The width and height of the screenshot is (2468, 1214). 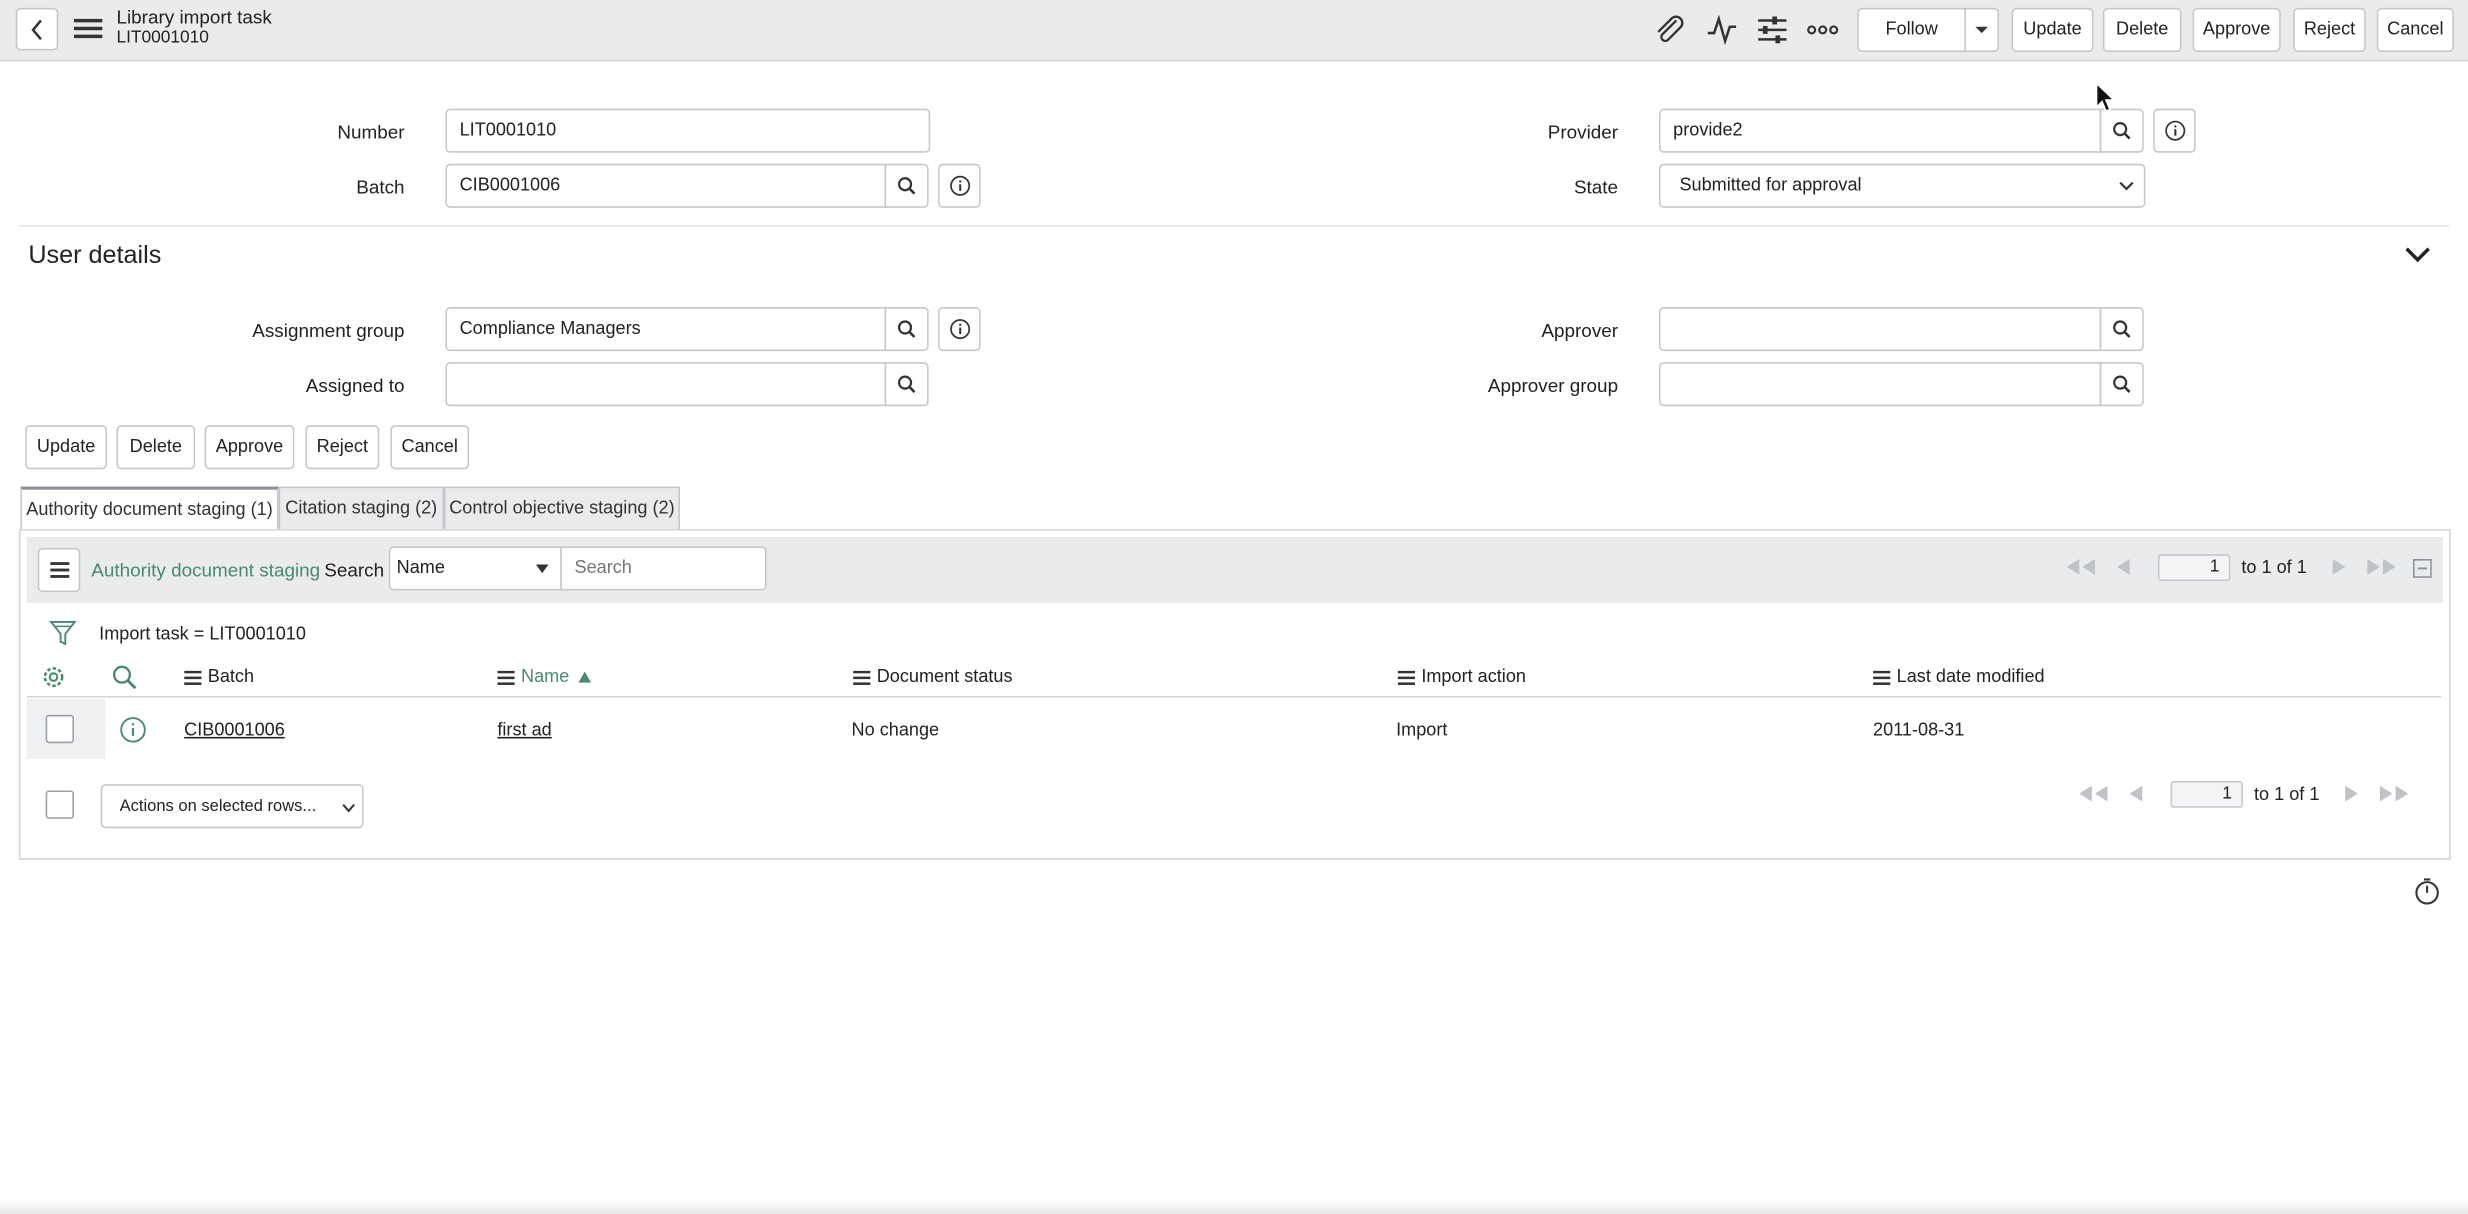 I want to click on batch-field: CIB0001006, so click(x=666, y=185).